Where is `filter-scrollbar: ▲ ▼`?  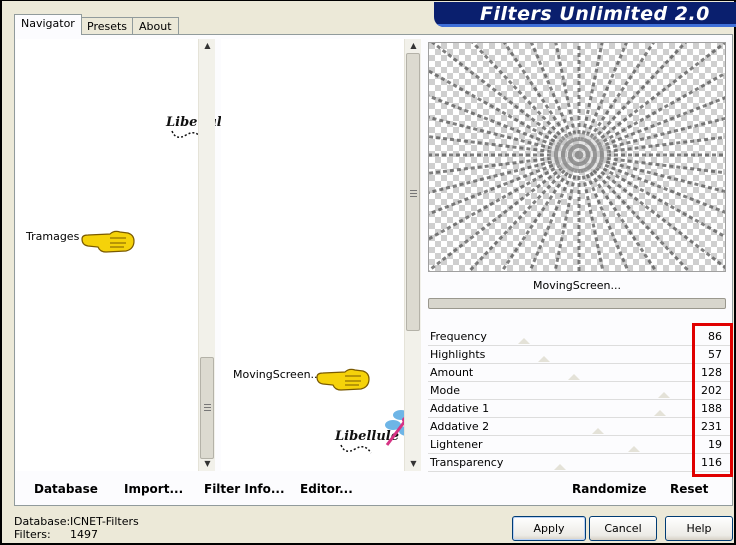 filter-scrollbar: ▲ ▼ is located at coordinates (412, 255).